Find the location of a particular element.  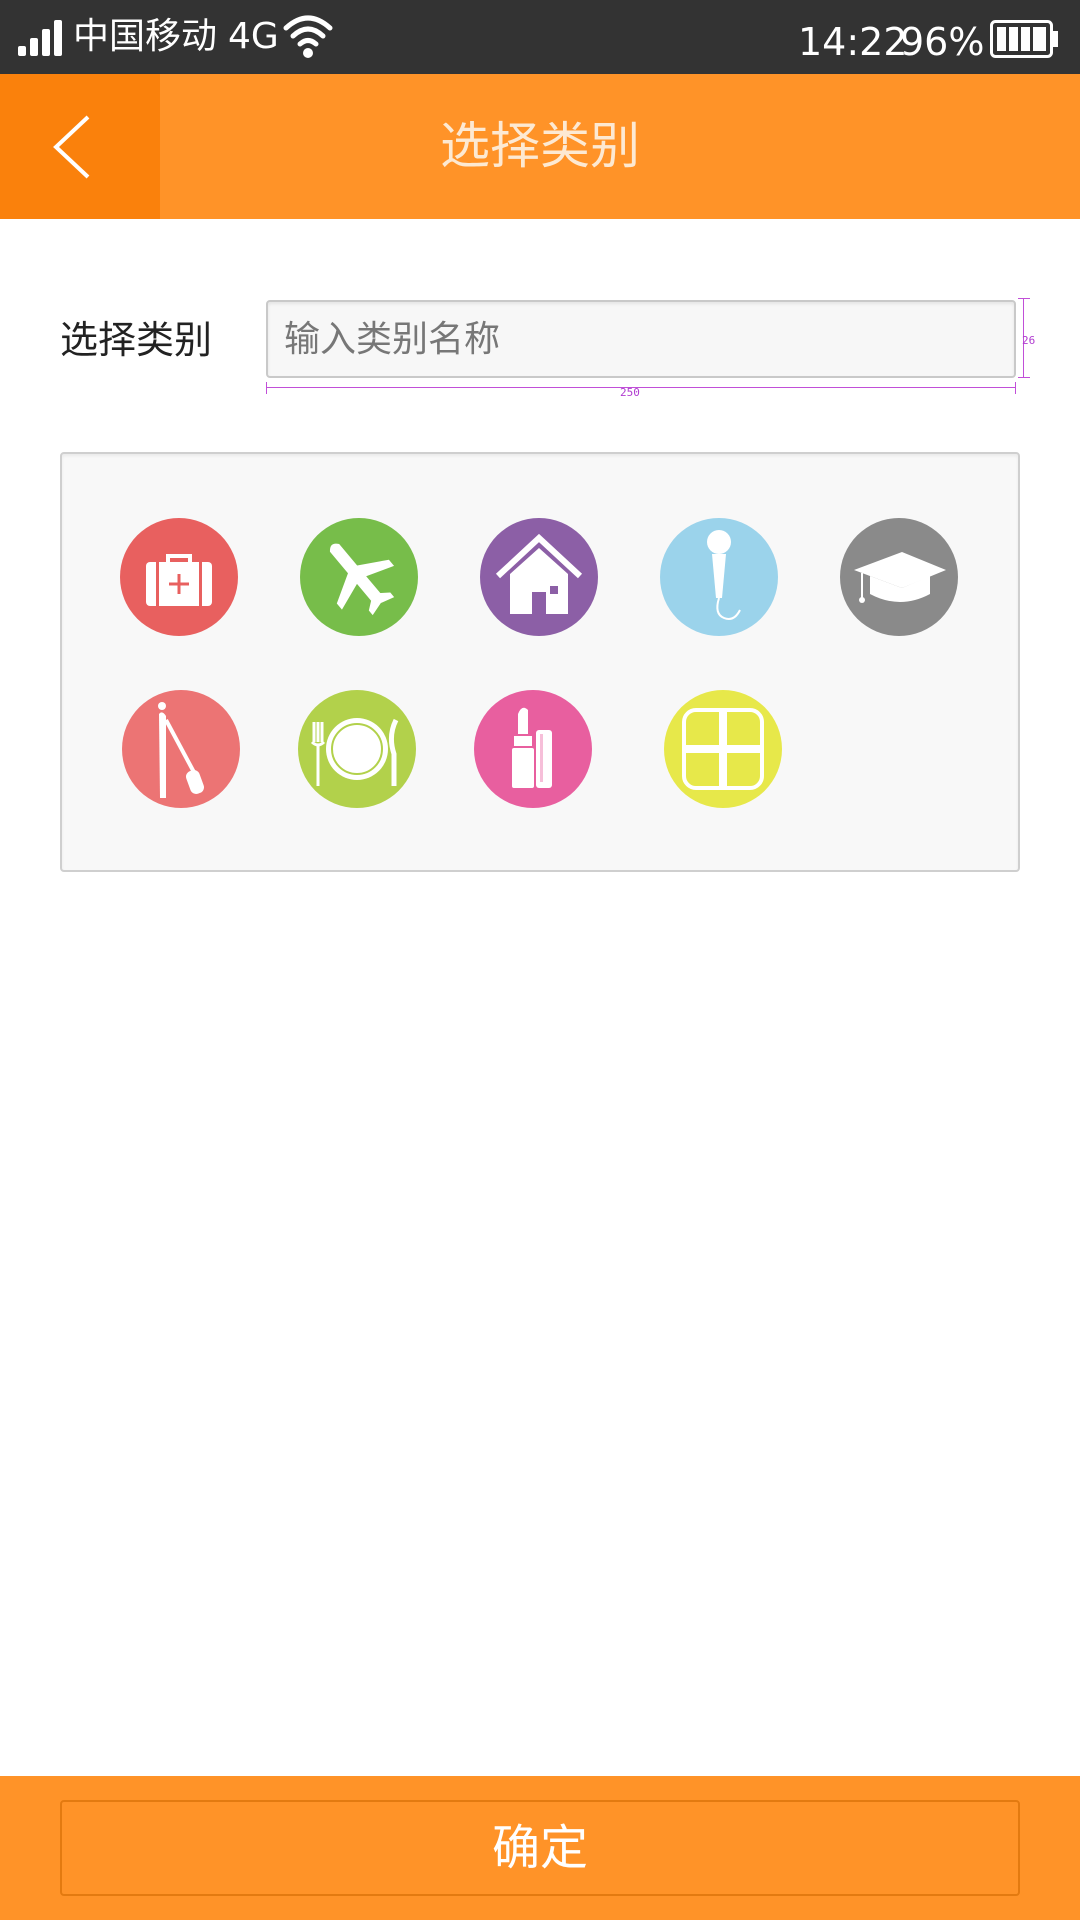

category-education is located at coordinates (899, 577).